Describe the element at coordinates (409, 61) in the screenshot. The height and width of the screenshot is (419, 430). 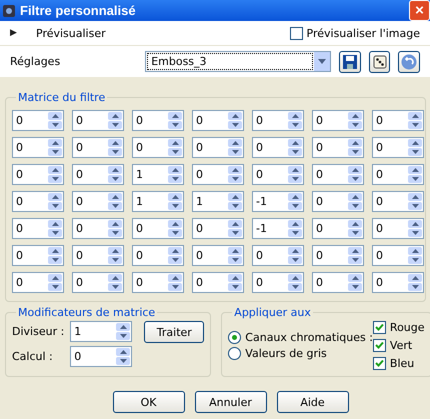
I see `reset-button` at that location.